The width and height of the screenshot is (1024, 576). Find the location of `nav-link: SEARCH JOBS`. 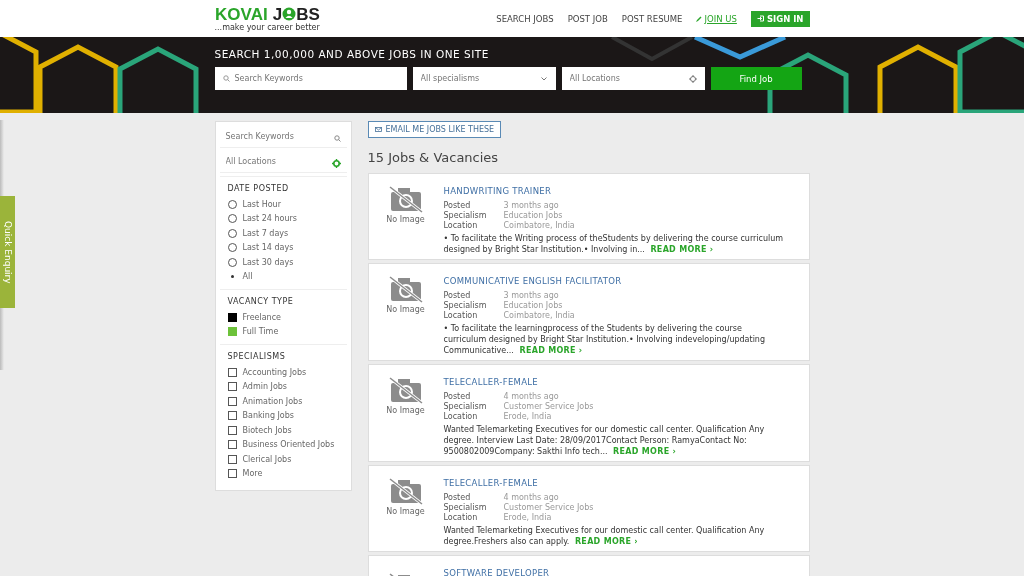

nav-link: SEARCH JOBS is located at coordinates (525, 18).